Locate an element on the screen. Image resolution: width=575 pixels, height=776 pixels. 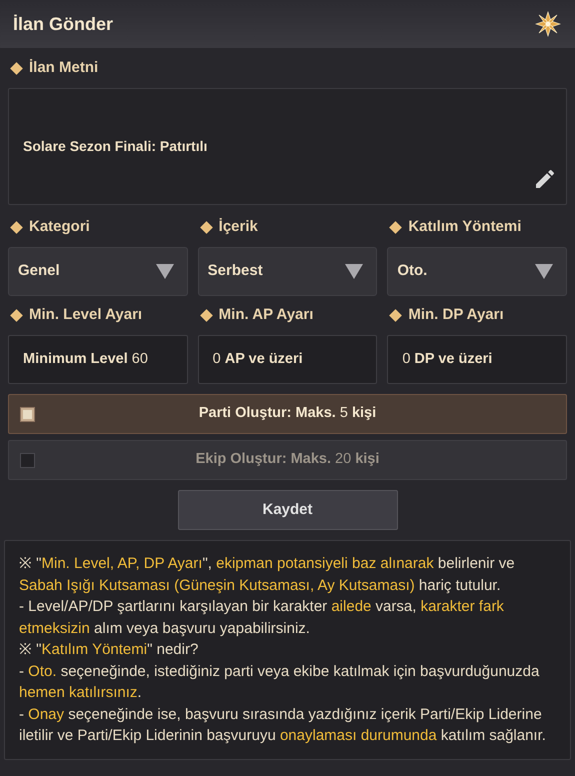
option-label: Ekip Oluştur: Maks. 20 kişi is located at coordinates (287, 460).